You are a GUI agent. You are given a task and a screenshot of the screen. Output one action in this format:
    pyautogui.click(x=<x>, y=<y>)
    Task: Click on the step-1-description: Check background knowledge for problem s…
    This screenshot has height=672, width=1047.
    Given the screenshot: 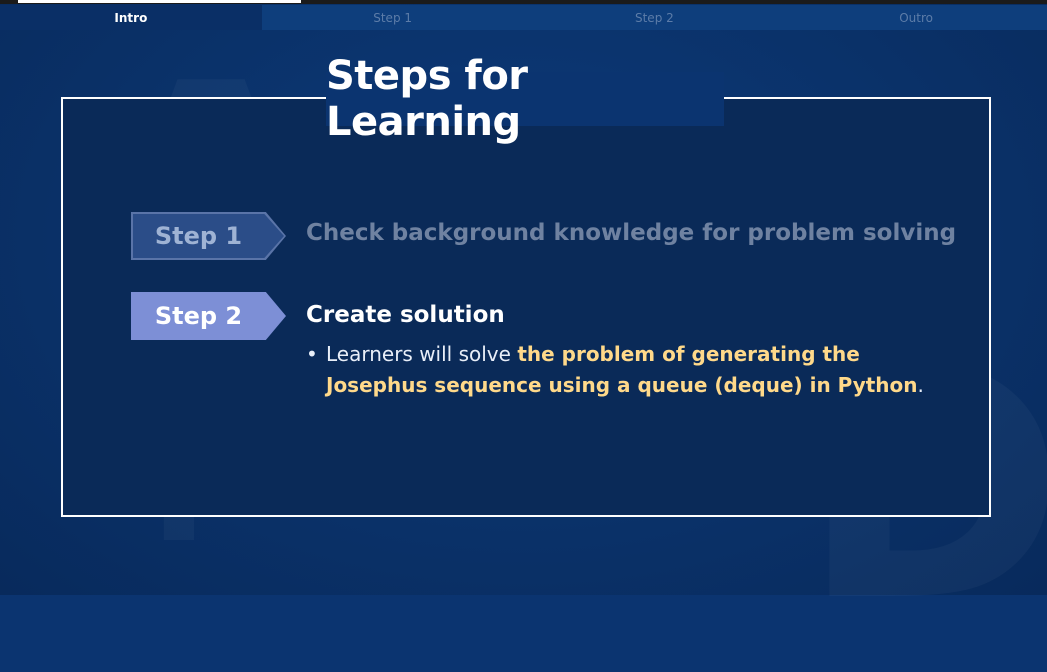 What is the action you would take?
    pyautogui.click(x=631, y=233)
    